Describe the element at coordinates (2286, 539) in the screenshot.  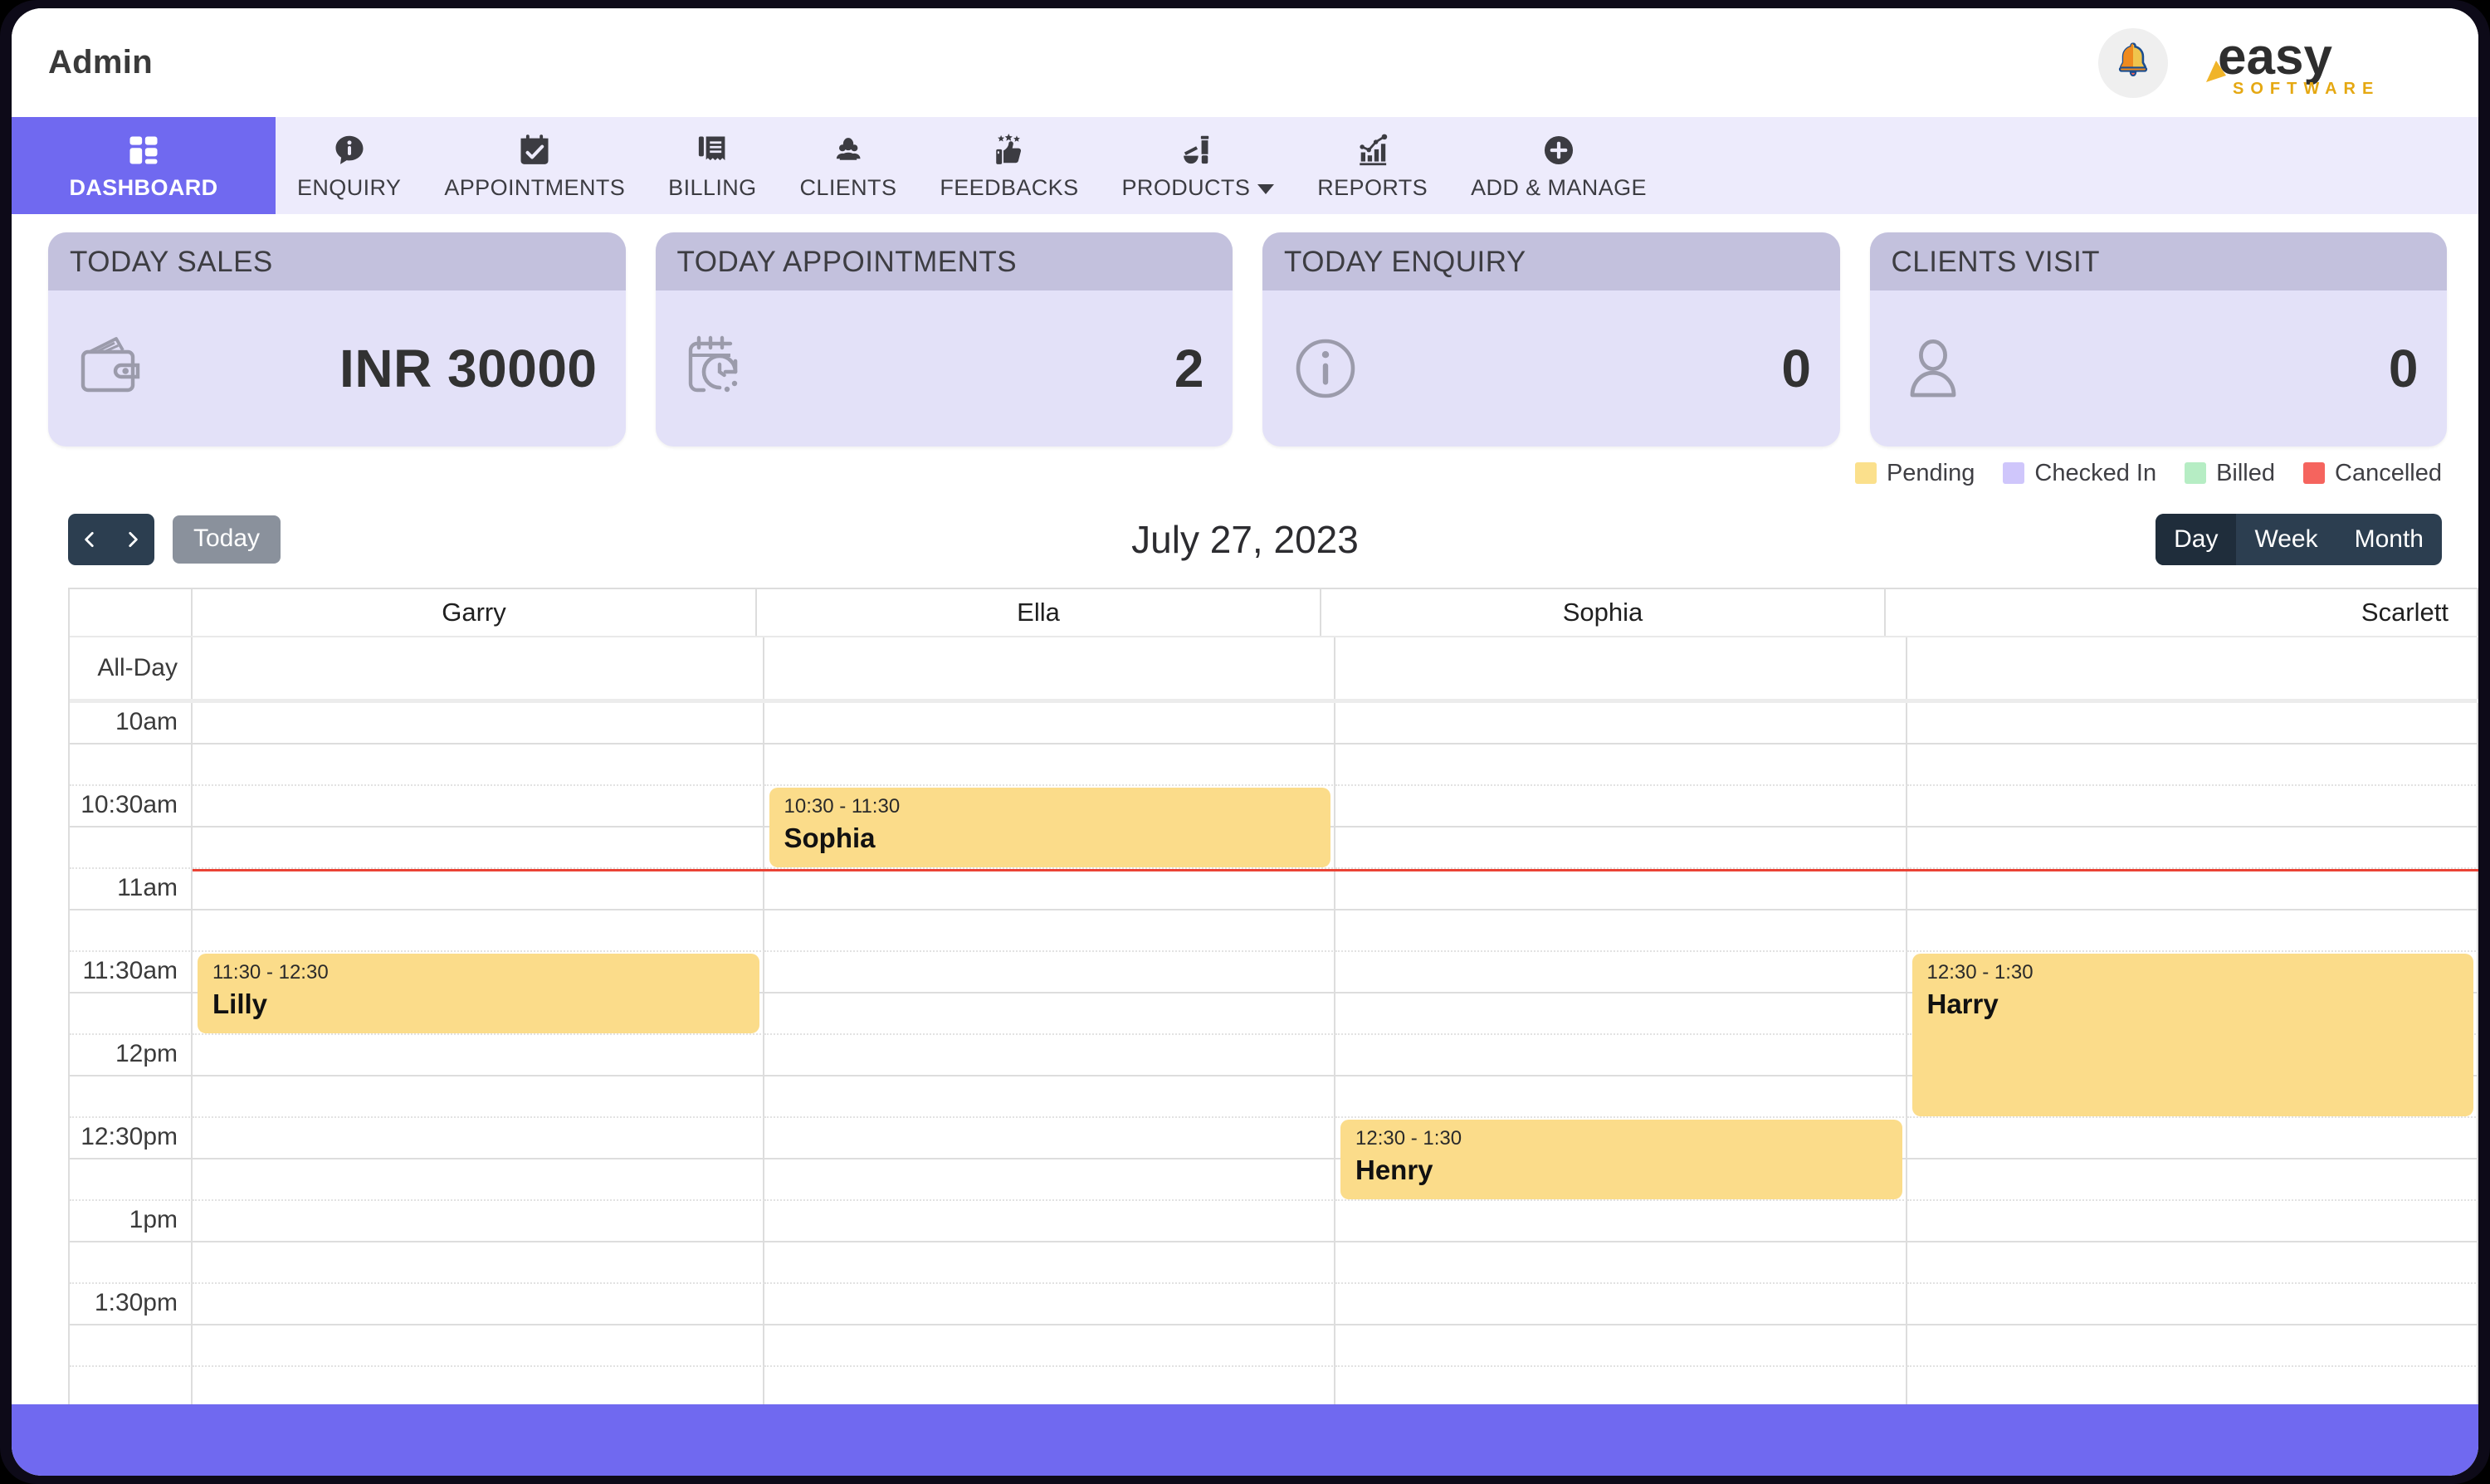
I see `view-button-week: Week` at that location.